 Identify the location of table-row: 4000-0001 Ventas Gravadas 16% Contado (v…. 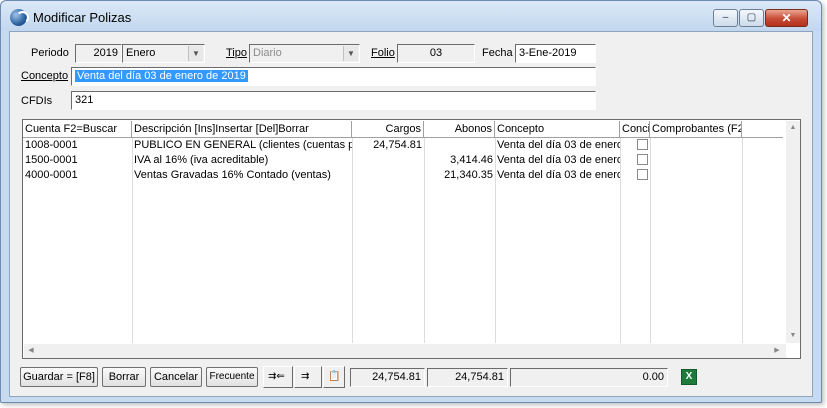
(403, 175).